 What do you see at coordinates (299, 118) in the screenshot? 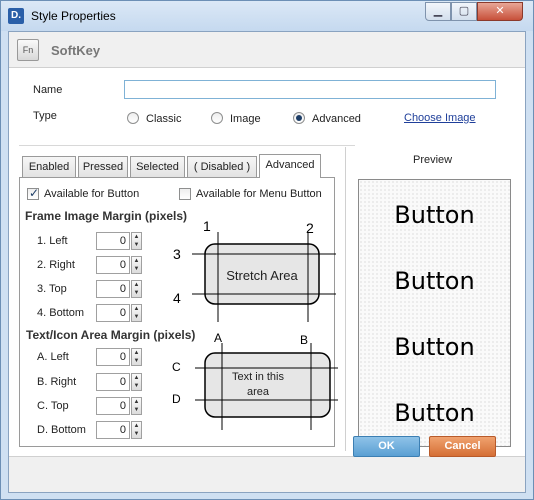
I see `type-radio-advanced` at bounding box center [299, 118].